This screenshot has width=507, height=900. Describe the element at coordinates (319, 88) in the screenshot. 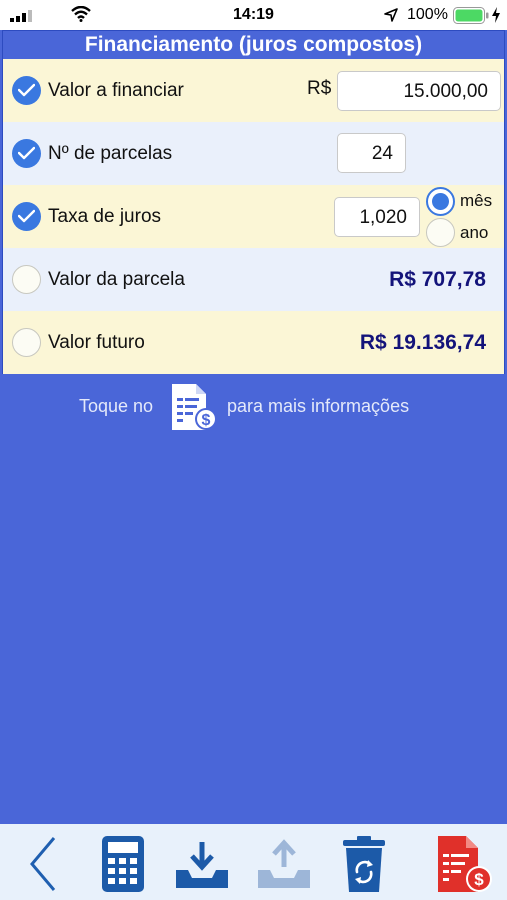

I see `currency-label: R$` at that location.